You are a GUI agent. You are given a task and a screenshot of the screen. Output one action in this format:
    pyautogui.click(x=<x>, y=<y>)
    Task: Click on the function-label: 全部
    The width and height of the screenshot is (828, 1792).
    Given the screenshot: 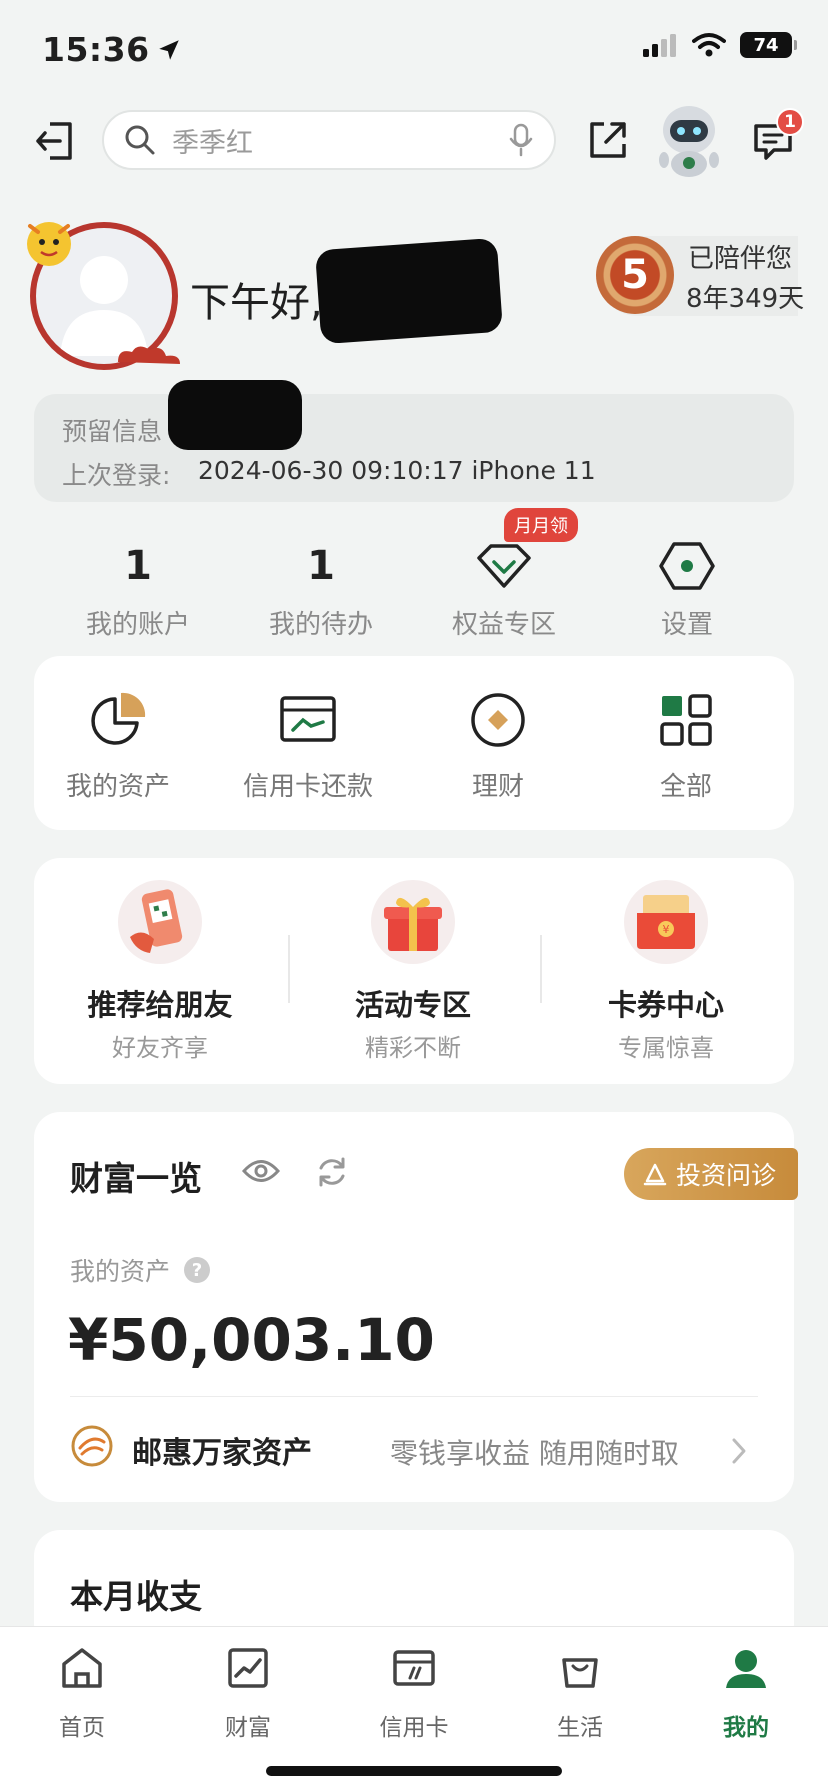 What is the action you would take?
    pyautogui.click(x=685, y=787)
    